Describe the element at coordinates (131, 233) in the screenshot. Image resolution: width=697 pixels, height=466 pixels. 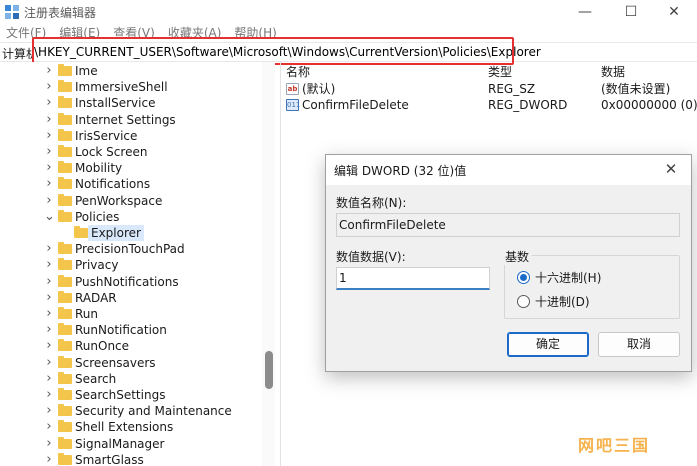
I see `tree-item: Explorer` at that location.